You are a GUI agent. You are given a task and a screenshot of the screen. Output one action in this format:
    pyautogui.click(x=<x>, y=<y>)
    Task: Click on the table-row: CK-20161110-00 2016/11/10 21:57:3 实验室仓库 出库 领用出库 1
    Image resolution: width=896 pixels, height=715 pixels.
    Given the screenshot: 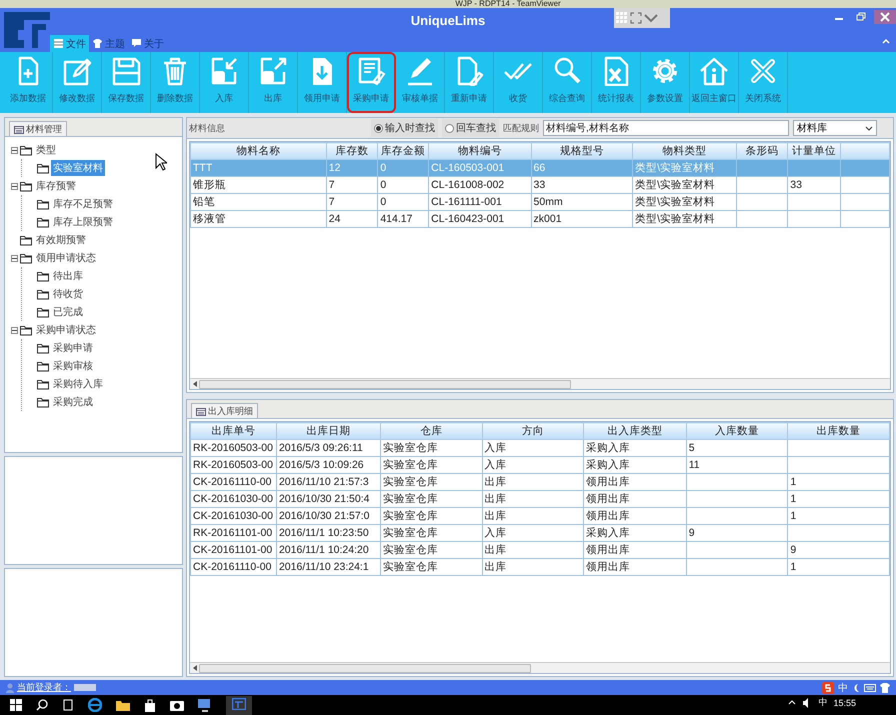 What is the action you would take?
    pyautogui.click(x=540, y=482)
    